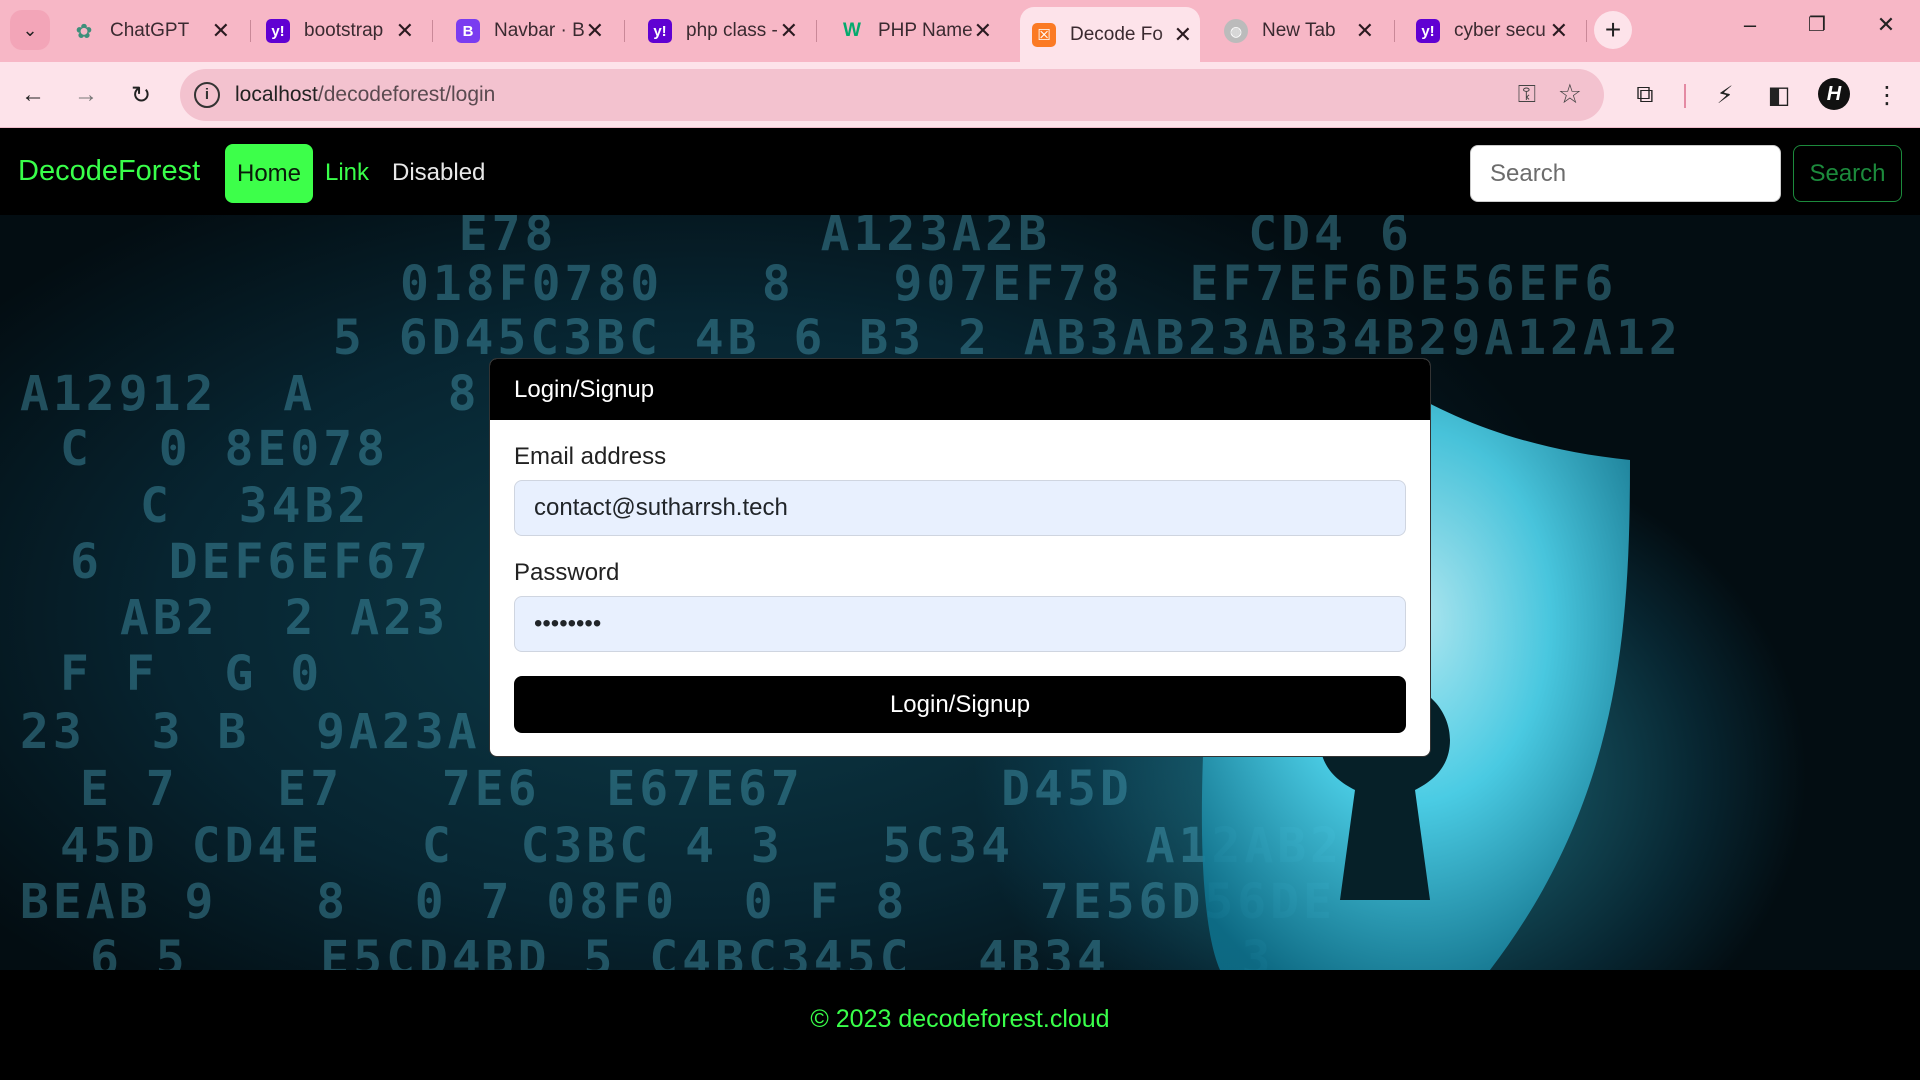 Image resolution: width=1920 pixels, height=1080 pixels. I want to click on url-path: /decodeforest/login, so click(406, 94).